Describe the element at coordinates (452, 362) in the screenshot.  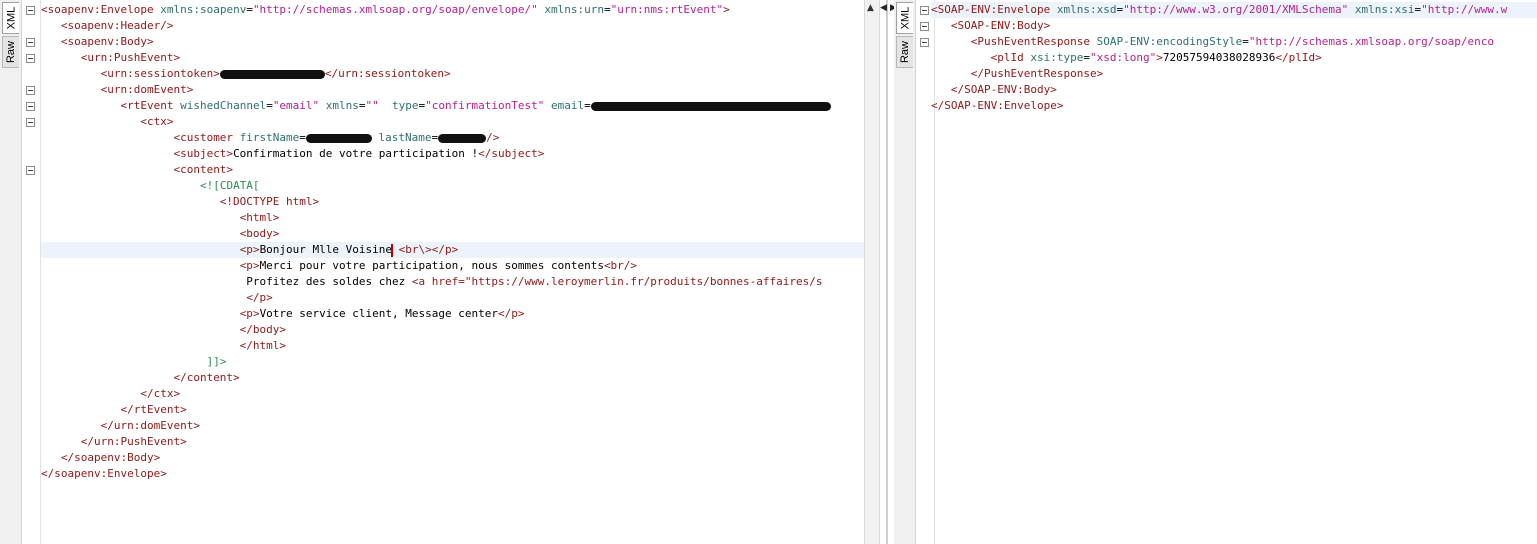
I see `code-line: ]]>` at that location.